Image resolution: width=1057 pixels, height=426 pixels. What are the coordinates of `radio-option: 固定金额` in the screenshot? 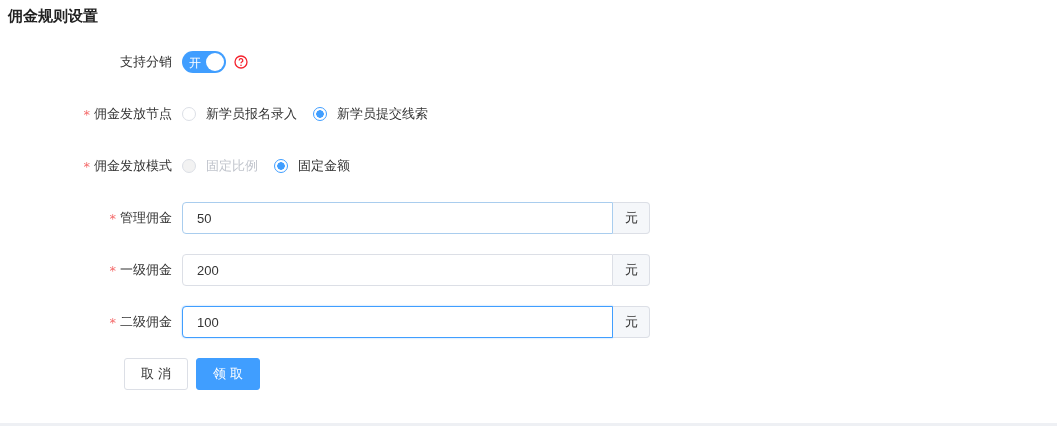 It's located at (312, 166).